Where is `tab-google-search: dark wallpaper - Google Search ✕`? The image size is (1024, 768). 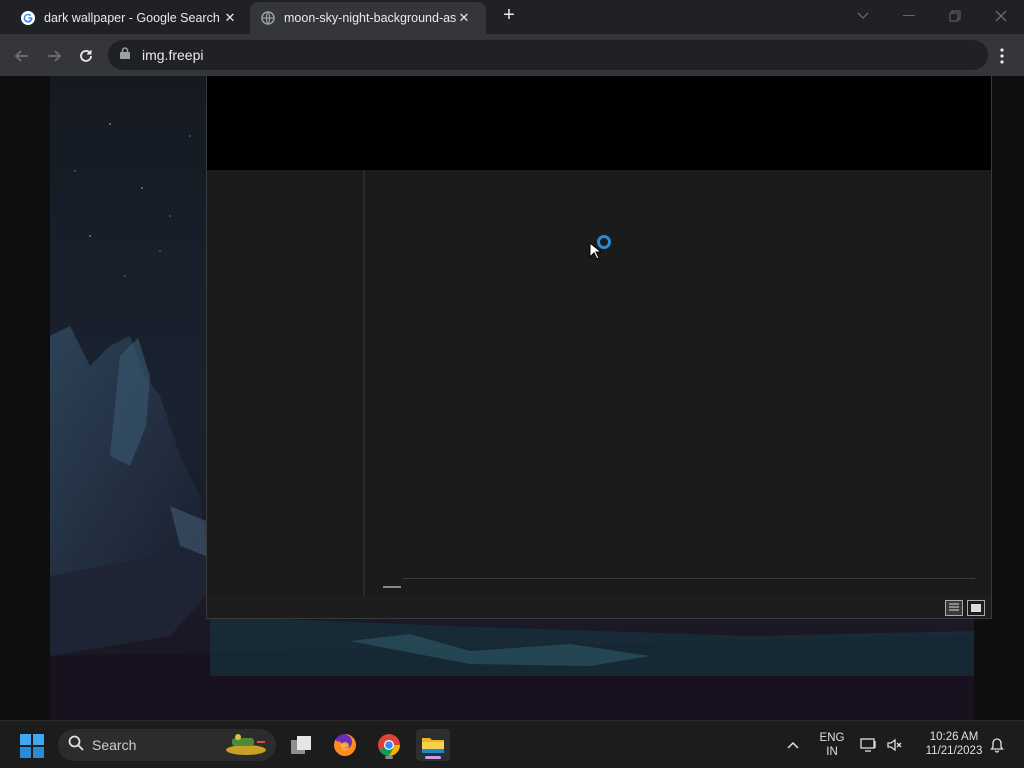
tab-google-search: dark wallpaper - Google Search ✕ is located at coordinates (128, 18).